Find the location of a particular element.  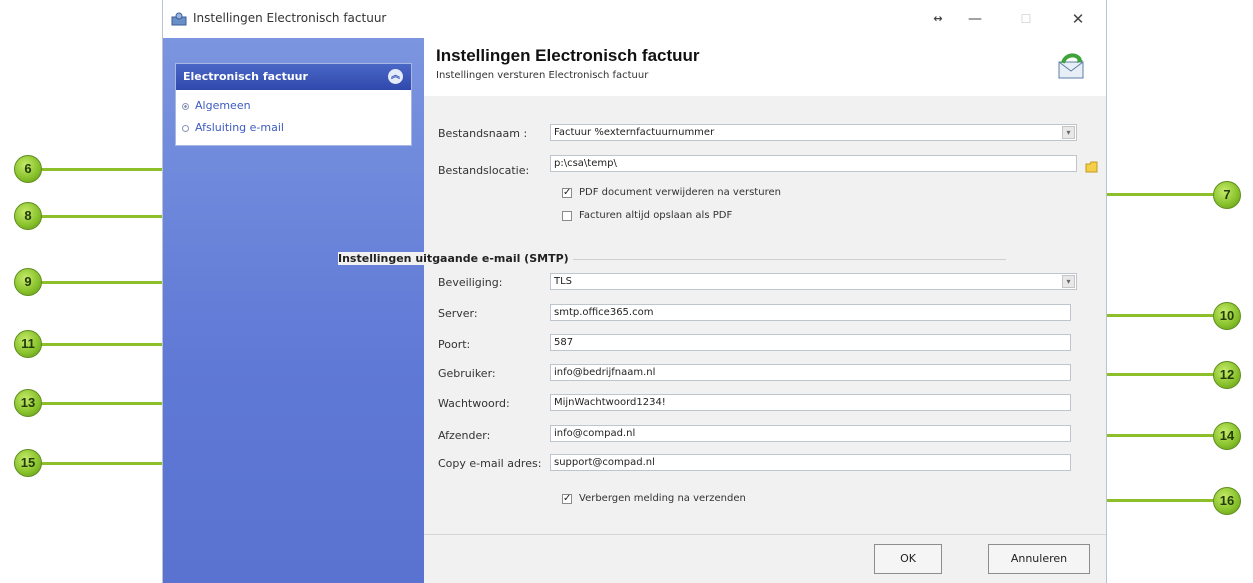

gebruiker-label: Gebruiker: is located at coordinates (467, 373).